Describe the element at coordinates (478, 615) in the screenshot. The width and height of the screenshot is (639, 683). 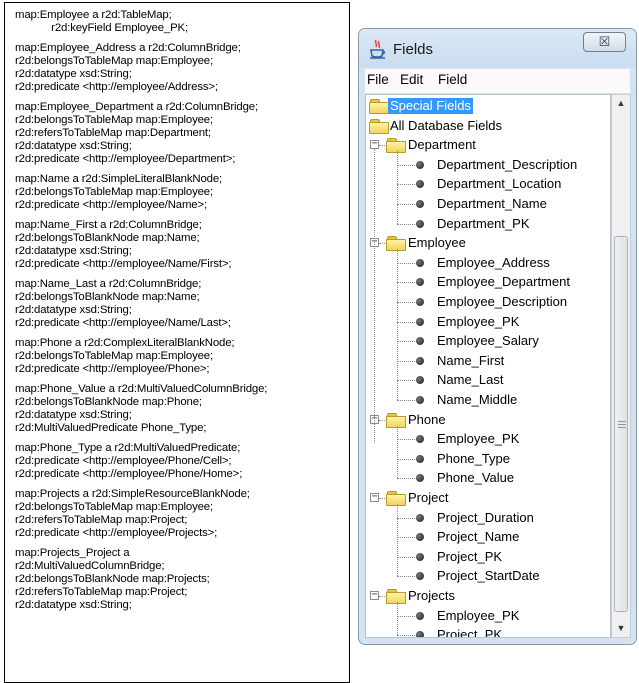
I see `tree-field-label: Employee_PK` at that location.